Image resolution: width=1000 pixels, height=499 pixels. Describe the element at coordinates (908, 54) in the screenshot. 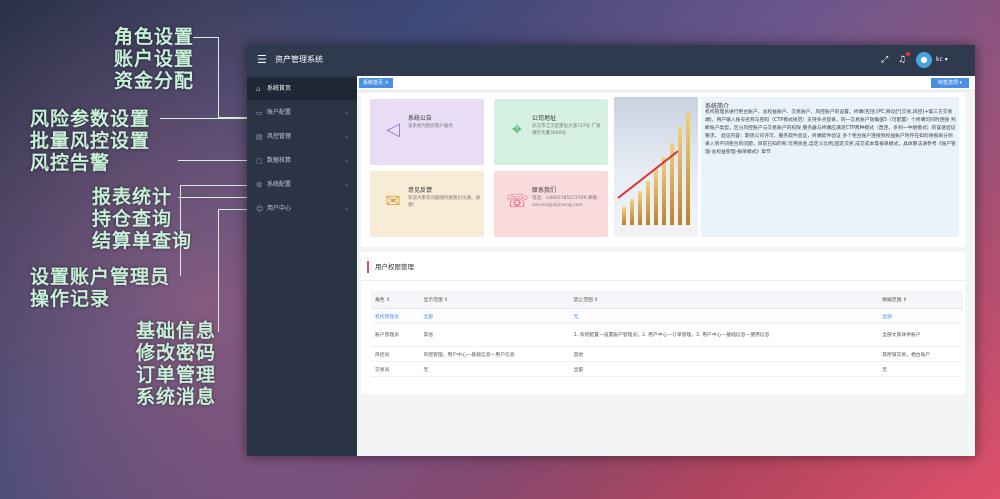

I see `notification-badge` at that location.